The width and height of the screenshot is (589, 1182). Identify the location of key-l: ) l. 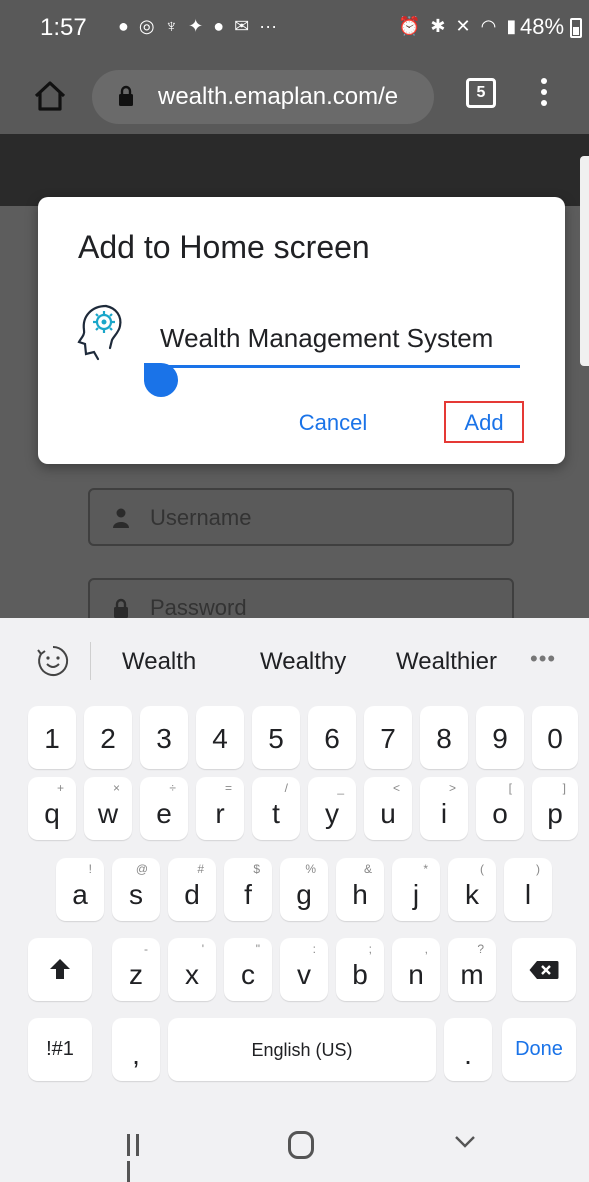
(528, 889).